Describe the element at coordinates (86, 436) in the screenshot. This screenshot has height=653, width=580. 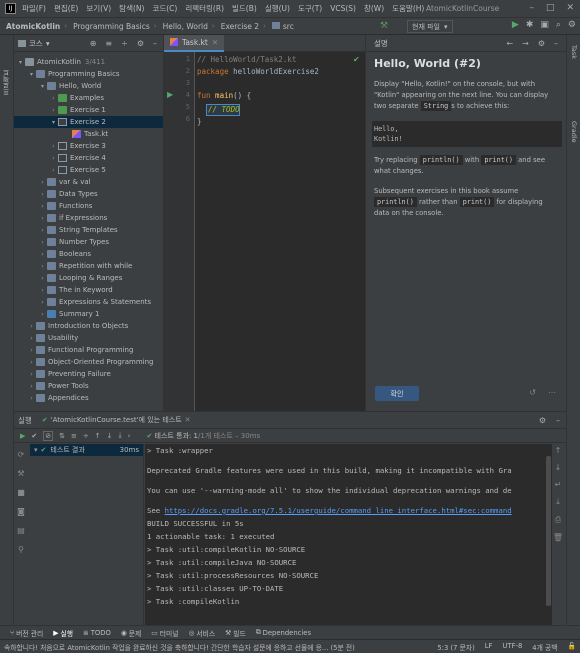
I see `expand-icon: ÷` at that location.